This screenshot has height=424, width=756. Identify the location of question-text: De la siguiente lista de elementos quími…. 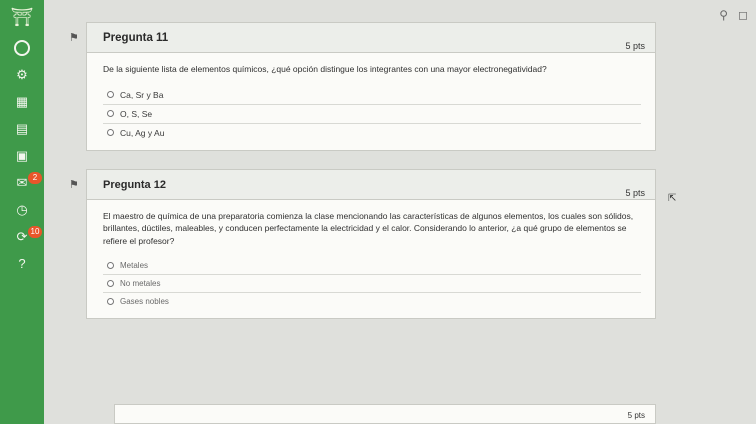
(325, 69).